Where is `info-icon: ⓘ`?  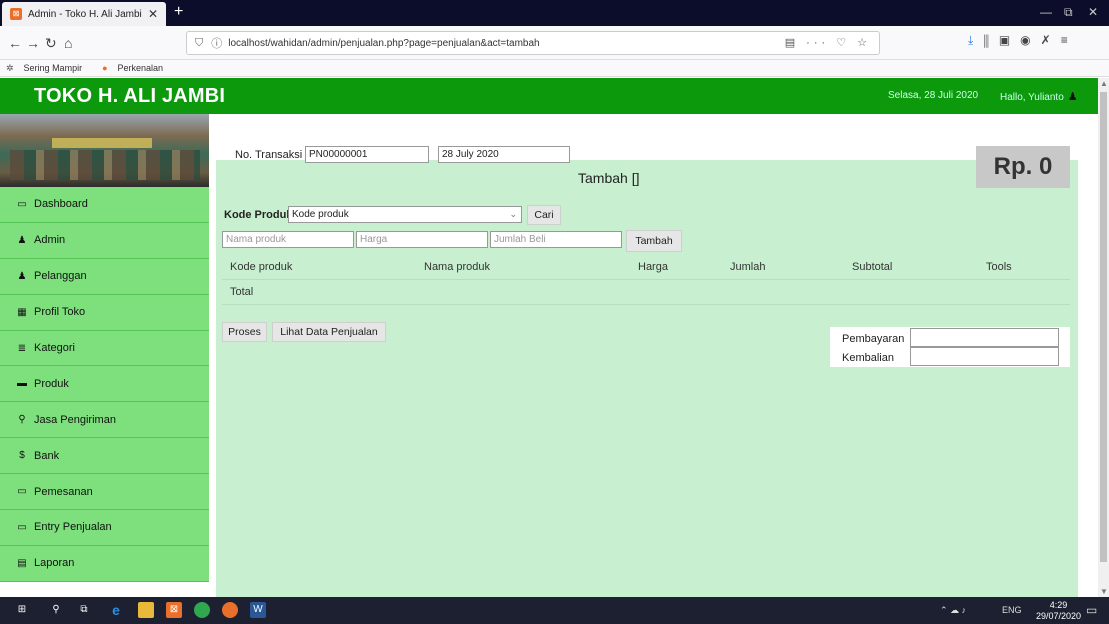 info-icon: ⓘ is located at coordinates (216, 43).